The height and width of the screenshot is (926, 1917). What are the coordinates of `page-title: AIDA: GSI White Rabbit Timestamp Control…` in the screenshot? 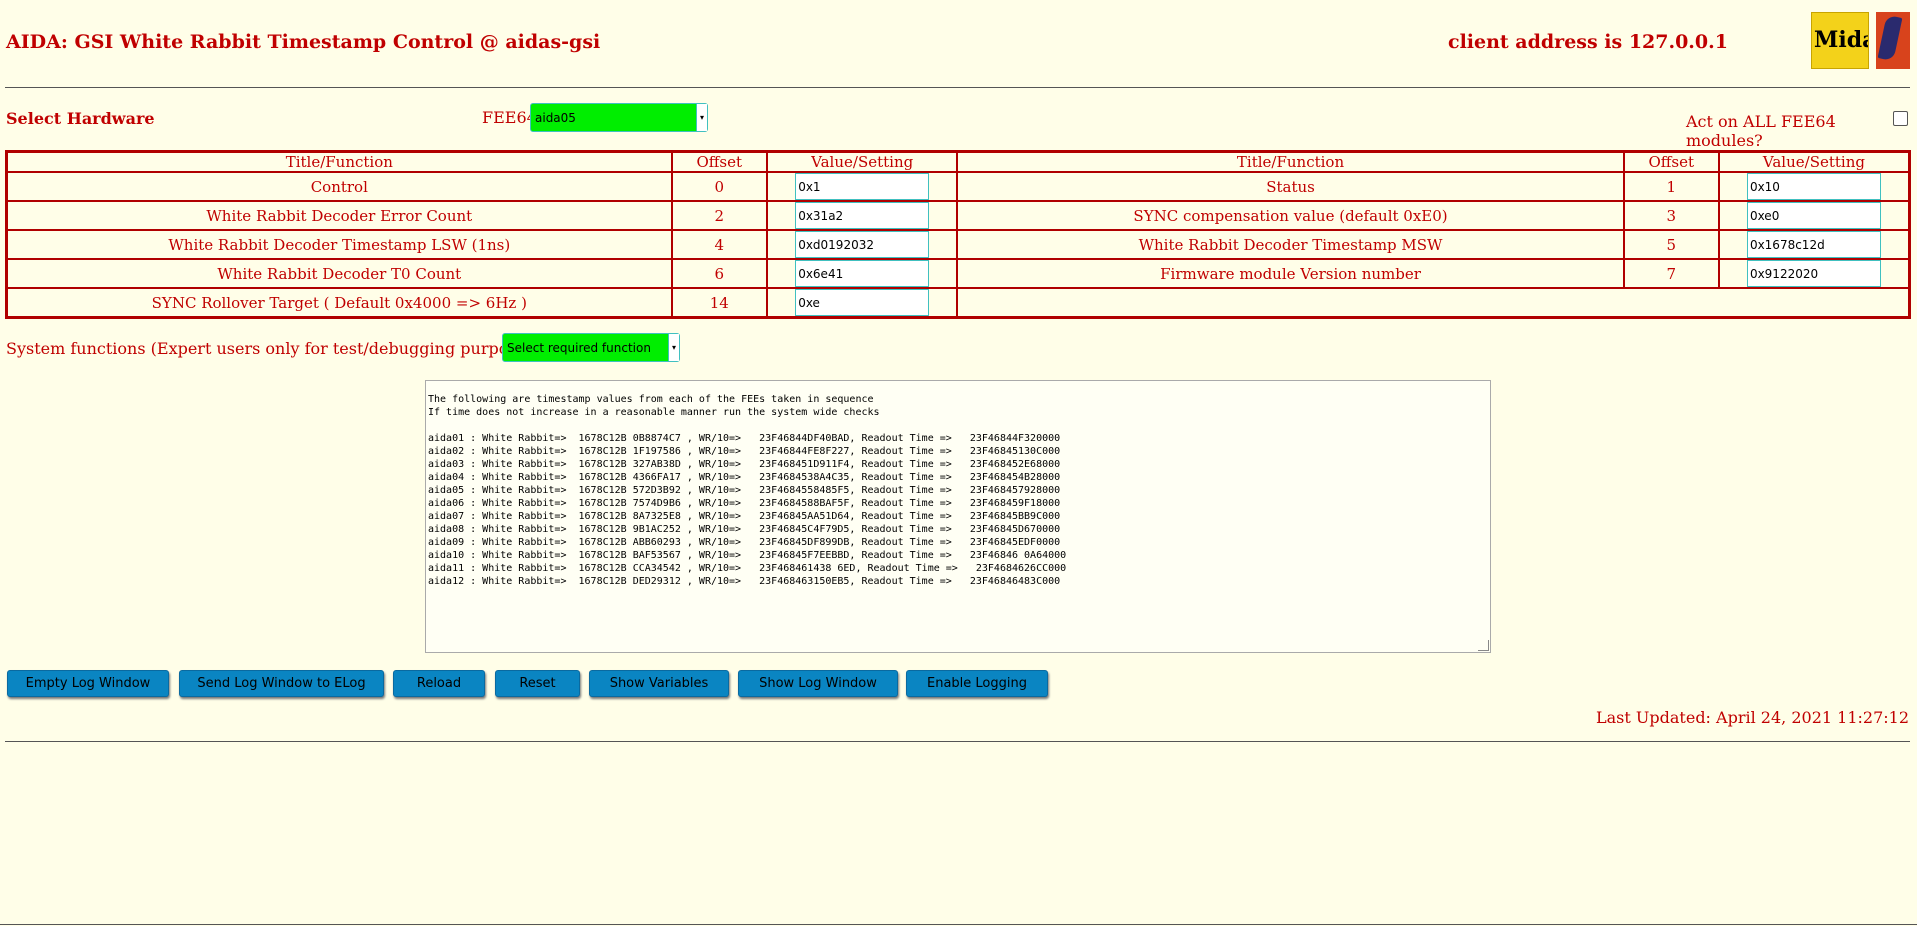 It's located at (303, 42).